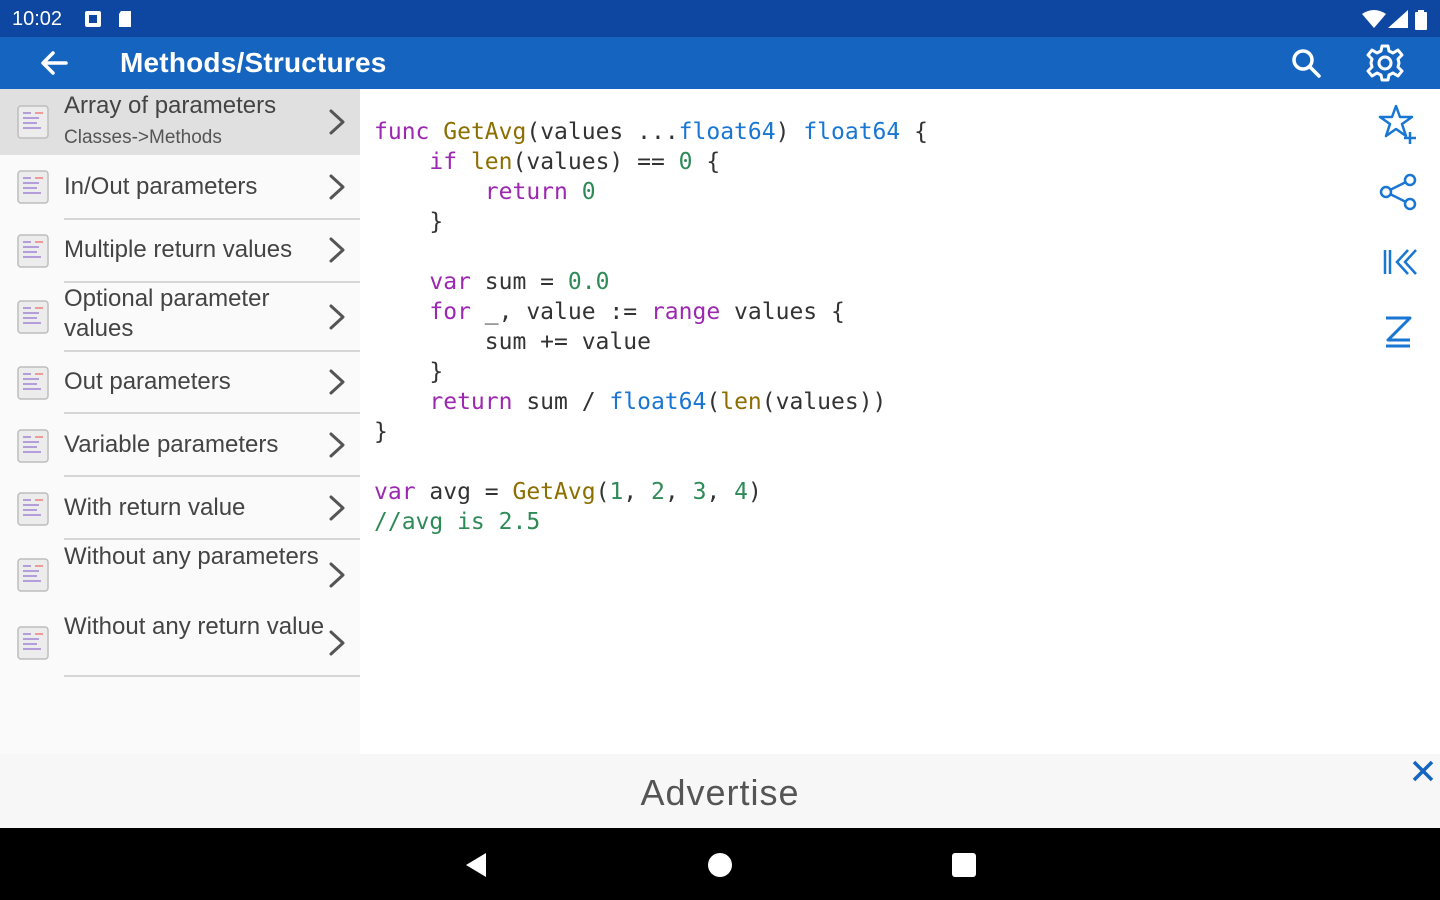  What do you see at coordinates (575, 162) in the screenshot?
I see `code-line: if len(values) == 0 {` at bounding box center [575, 162].